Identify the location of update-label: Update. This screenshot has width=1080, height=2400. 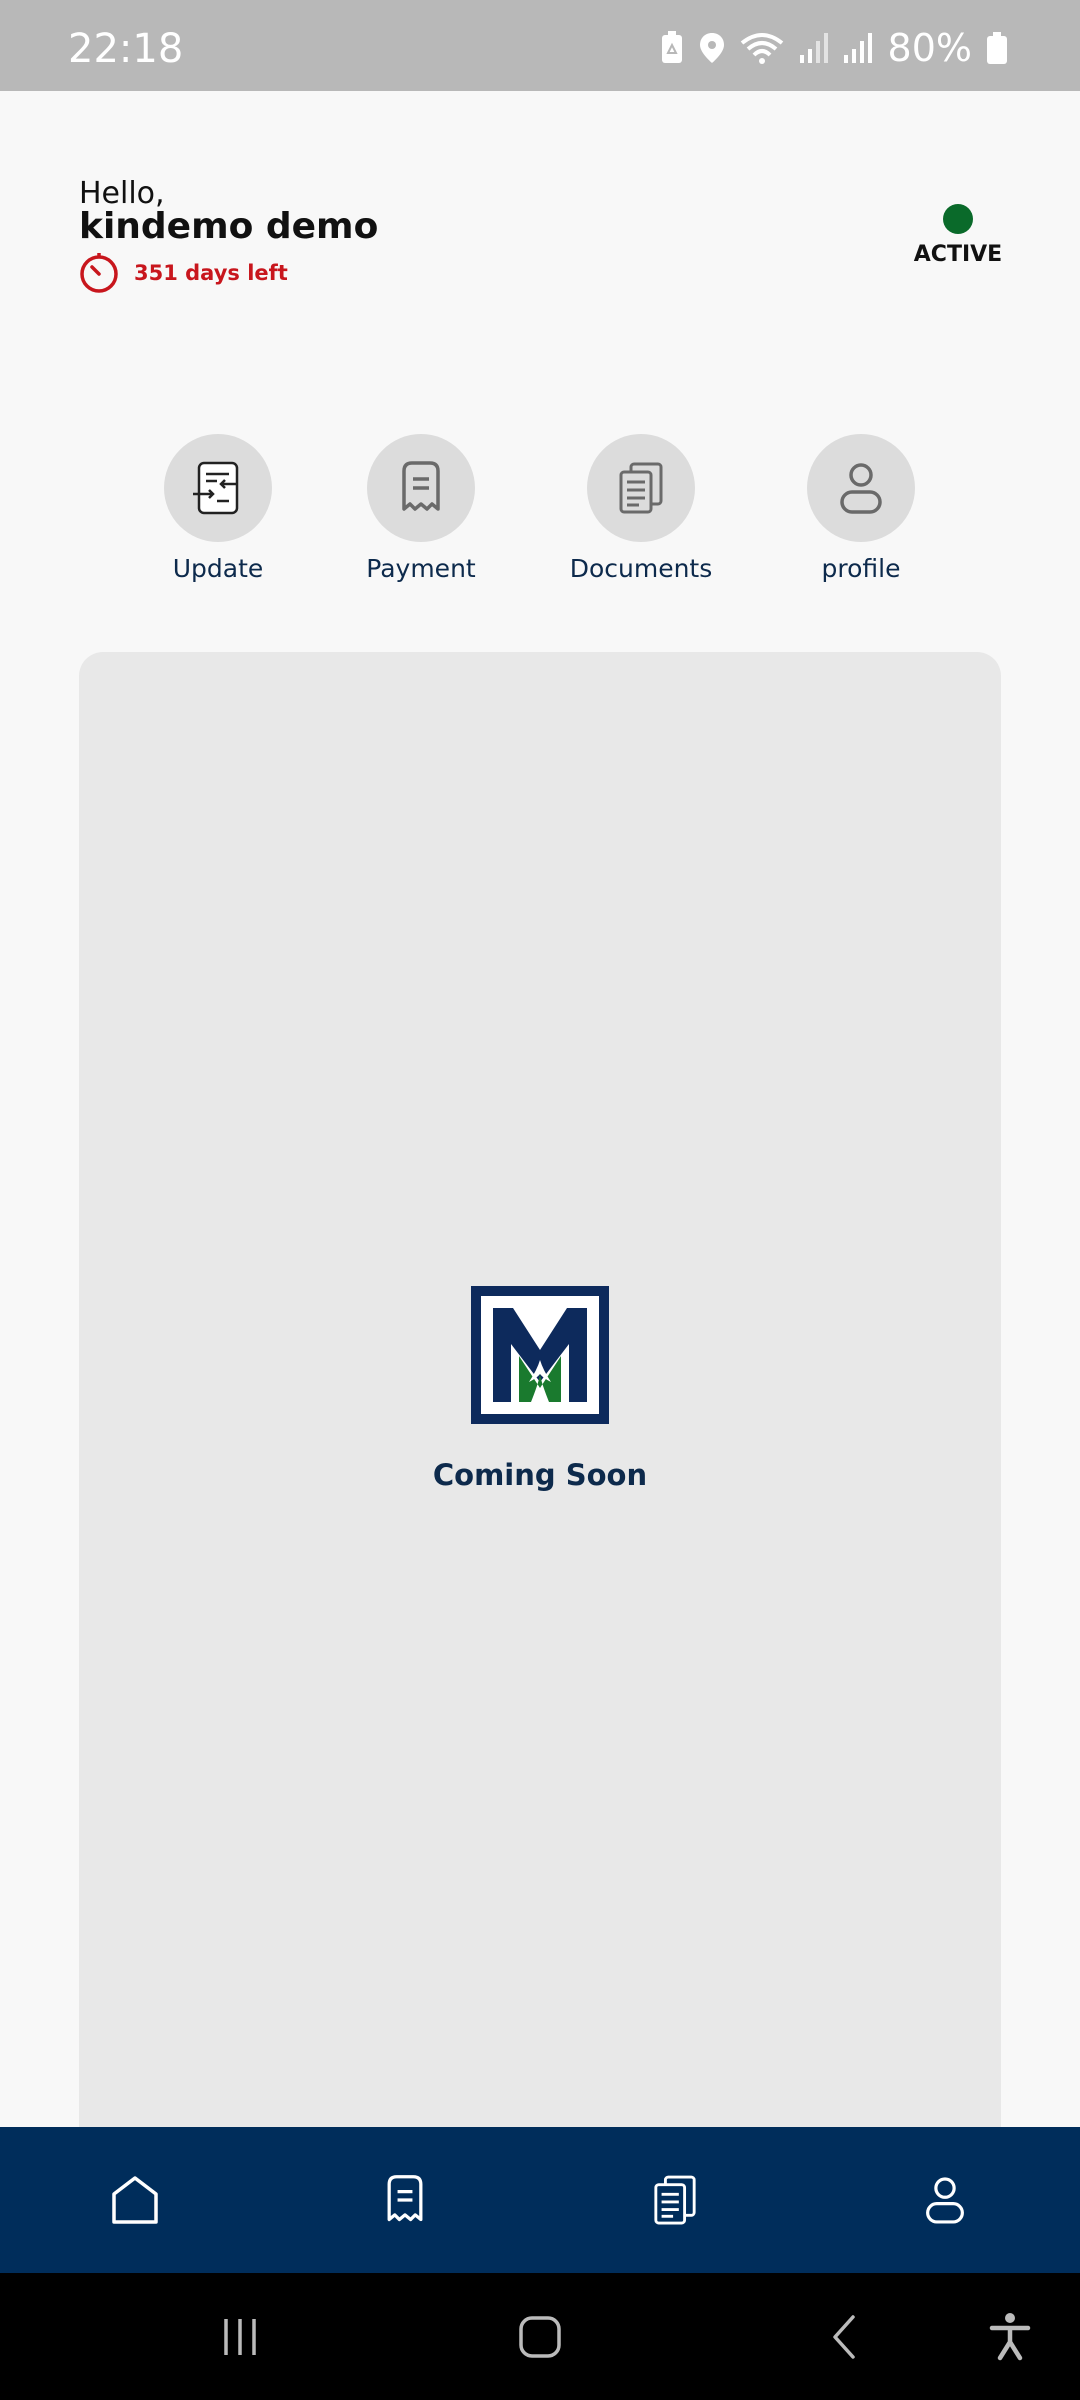
(218, 568).